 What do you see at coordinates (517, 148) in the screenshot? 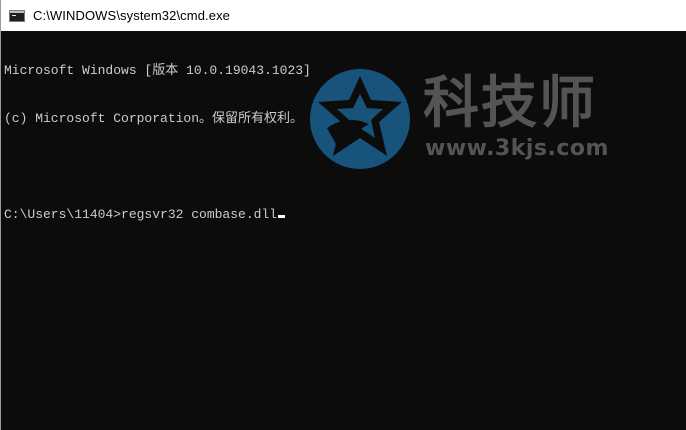
I see `watermark-url: www.3kjs.com` at bounding box center [517, 148].